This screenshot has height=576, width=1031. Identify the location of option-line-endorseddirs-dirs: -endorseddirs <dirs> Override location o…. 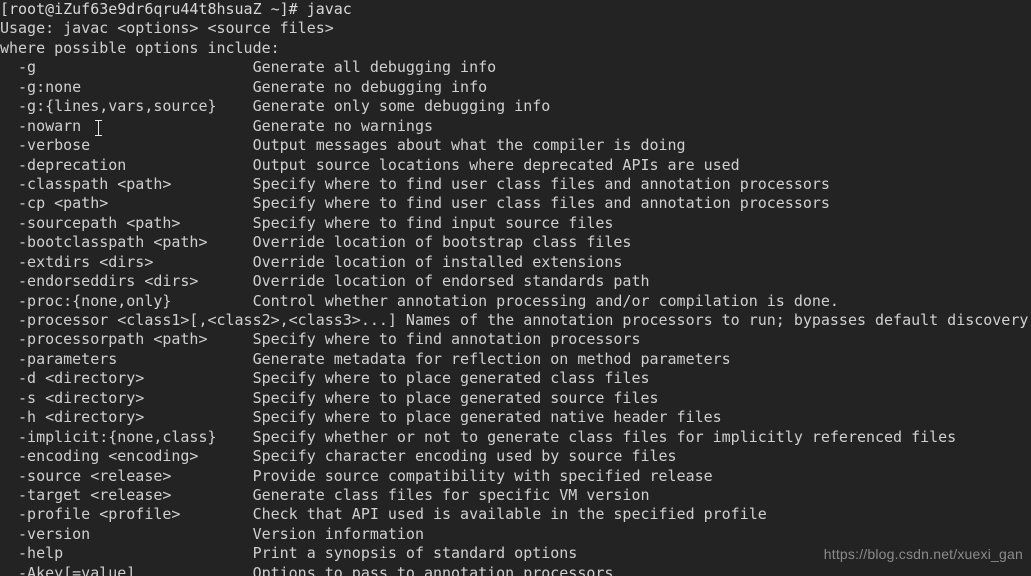
(325, 281).